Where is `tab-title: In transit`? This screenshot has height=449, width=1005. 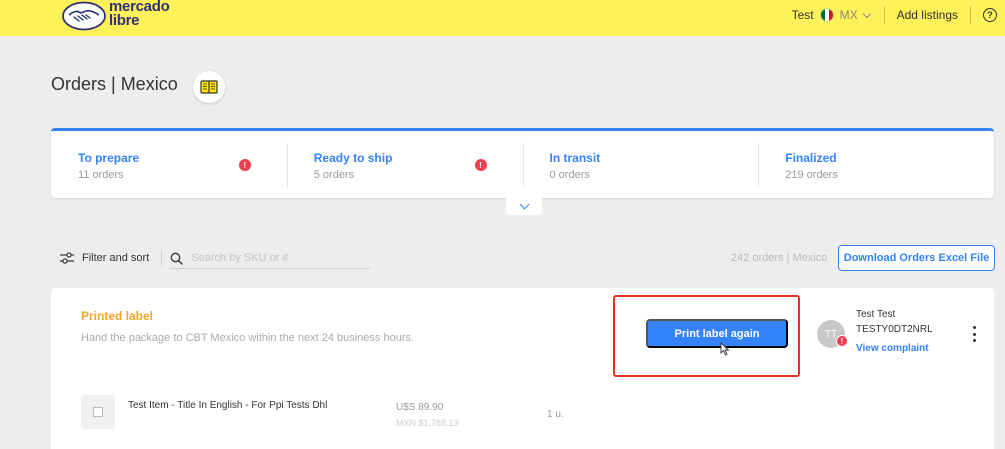
tab-title: In transit is located at coordinates (575, 158).